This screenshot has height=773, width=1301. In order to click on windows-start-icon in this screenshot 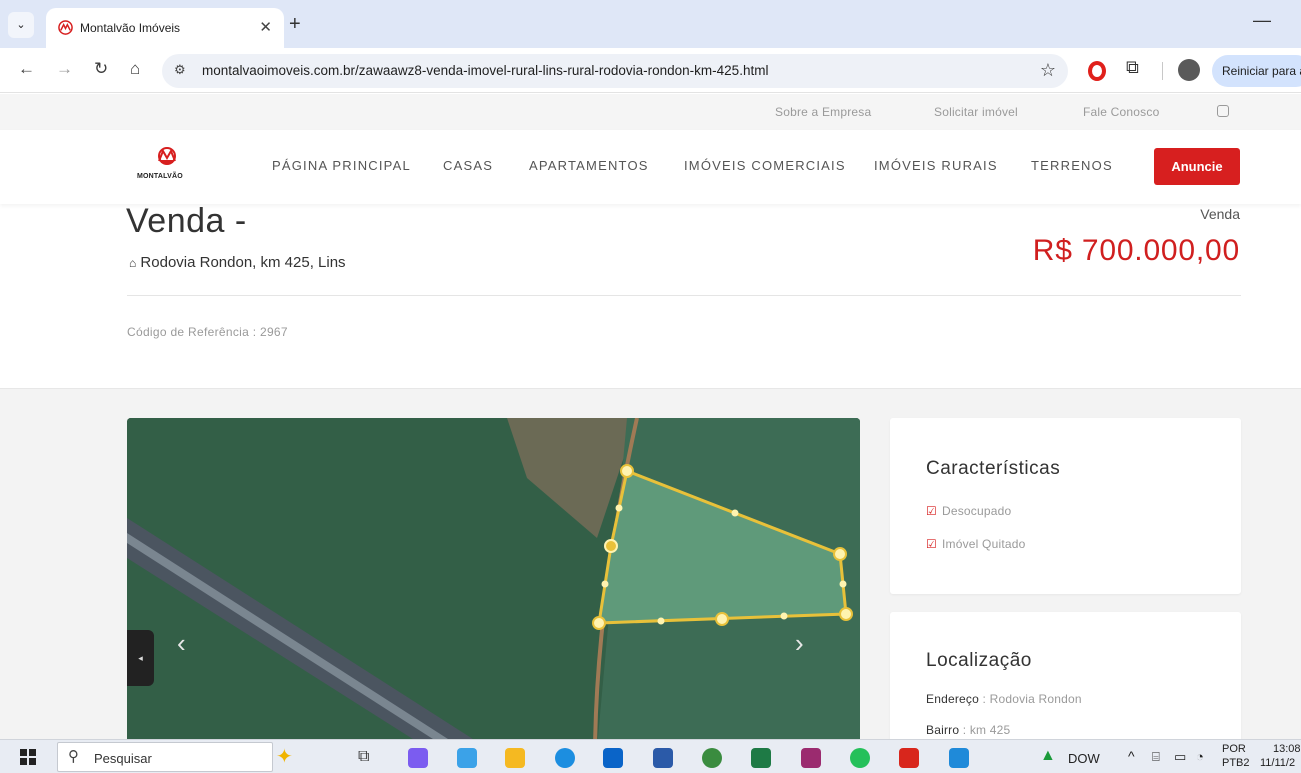, I will do `click(28, 757)`.